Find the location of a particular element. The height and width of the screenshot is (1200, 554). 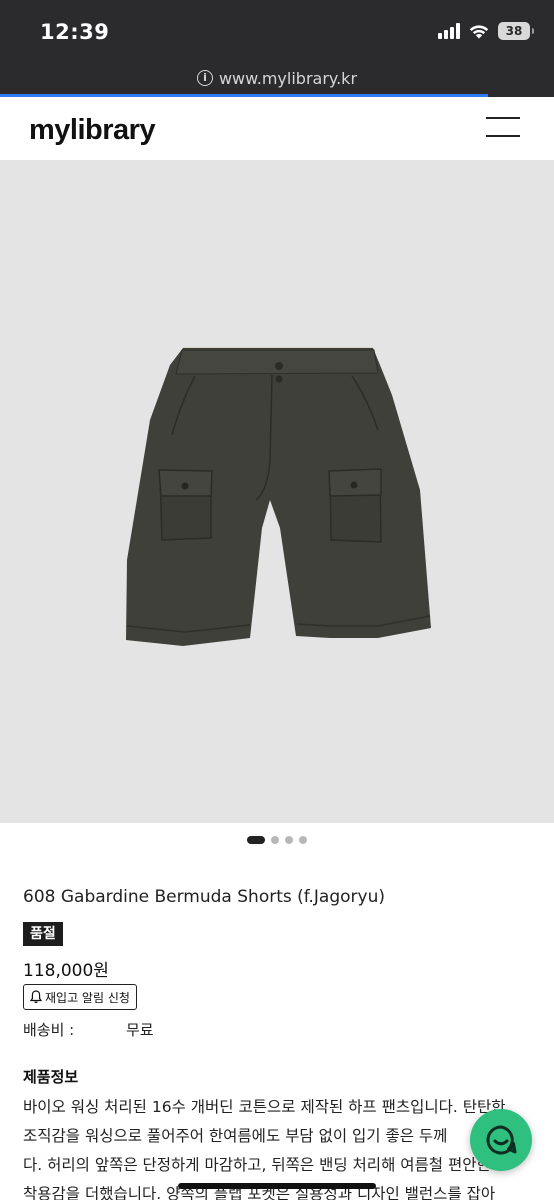

hamburger-menu-icon is located at coordinates (503, 127).